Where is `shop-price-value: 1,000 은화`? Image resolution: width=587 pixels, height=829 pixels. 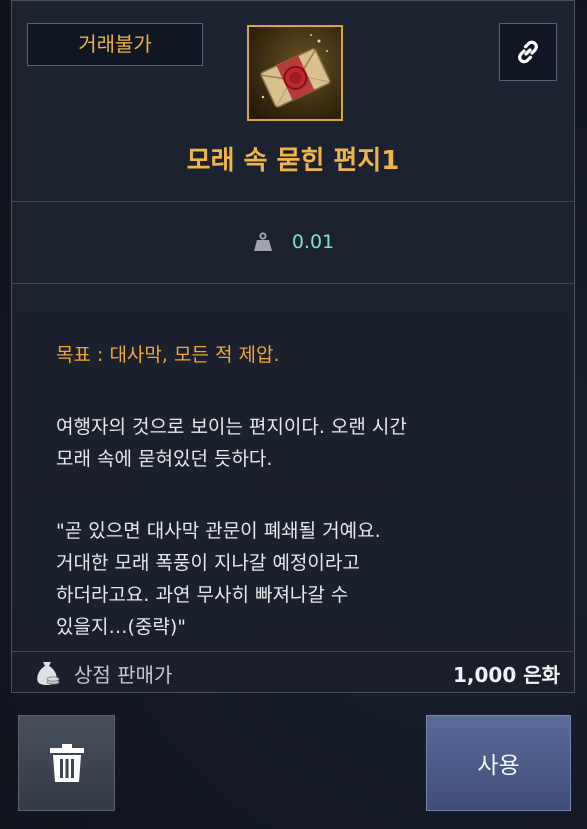 shop-price-value: 1,000 은화 is located at coordinates (506, 674).